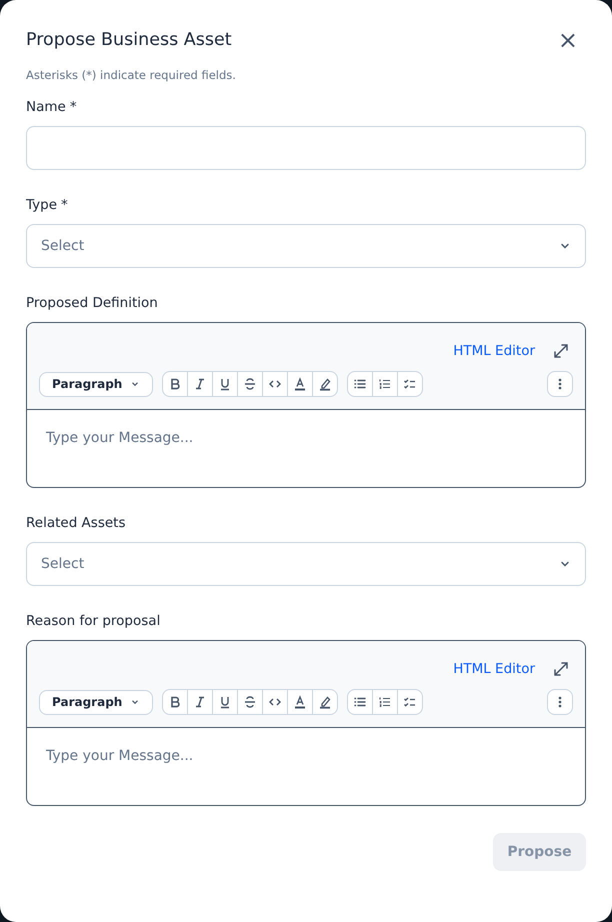 This screenshot has height=922, width=612. What do you see at coordinates (92, 303) in the screenshot?
I see `field-label: Proposed Definition` at bounding box center [92, 303].